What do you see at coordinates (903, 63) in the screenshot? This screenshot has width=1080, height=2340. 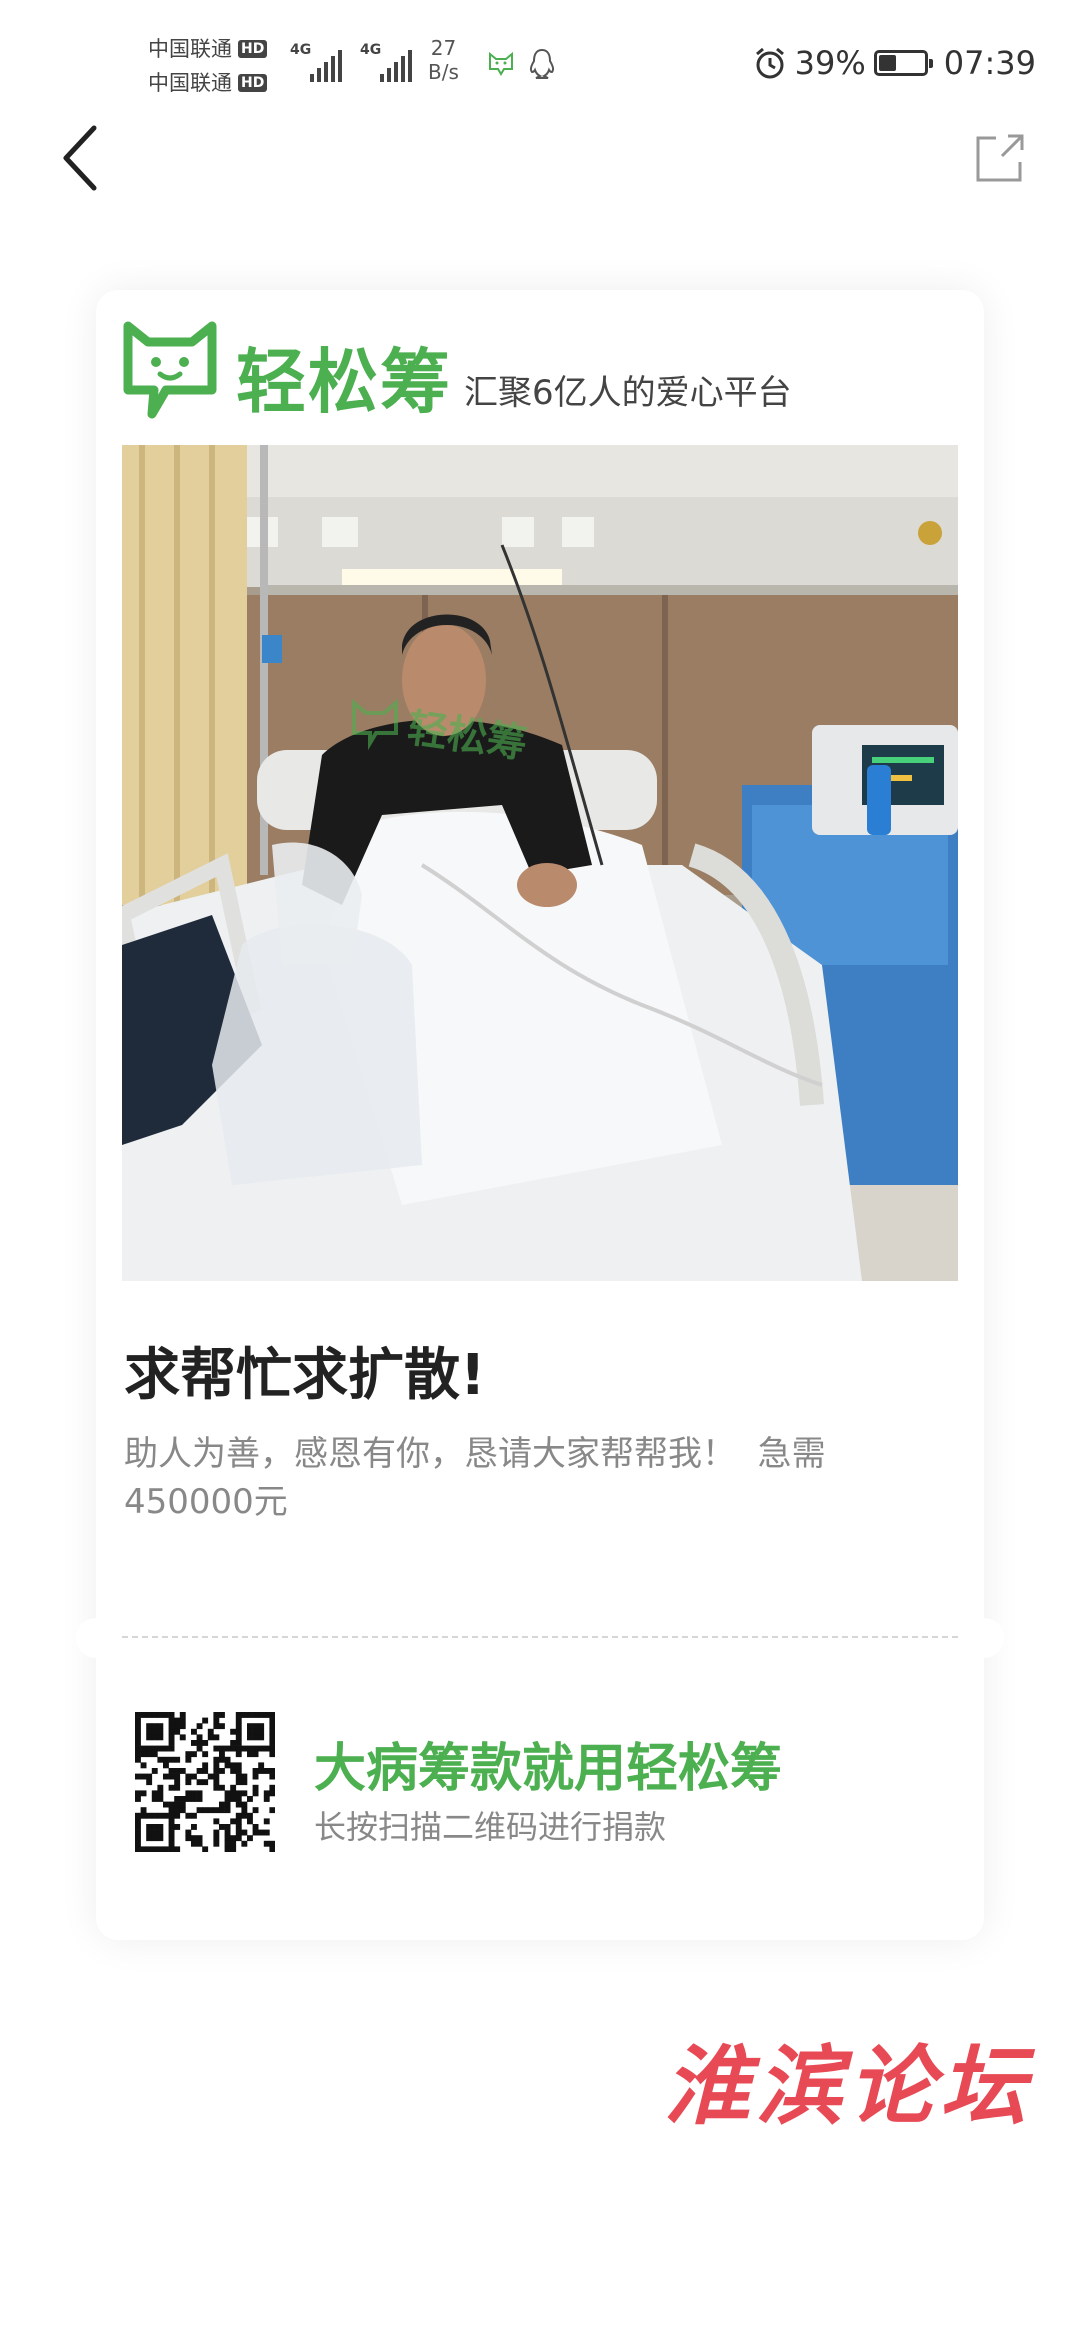 I see `battery-icon` at bounding box center [903, 63].